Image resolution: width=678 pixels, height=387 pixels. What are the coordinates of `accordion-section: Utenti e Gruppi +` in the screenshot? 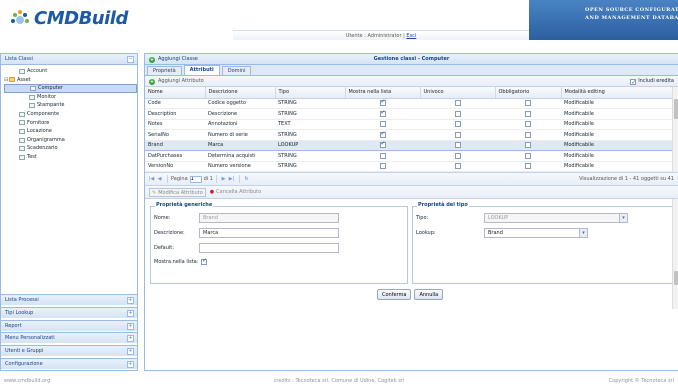 It's located at (69, 351).